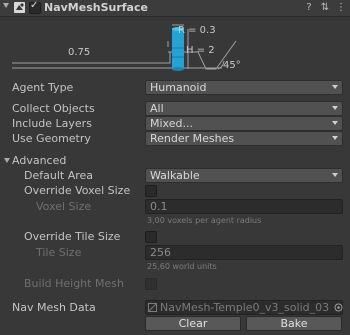 This screenshot has height=335, width=350. What do you see at coordinates (244, 175) in the screenshot?
I see `default-area-dropdown: Walkable` at bounding box center [244, 175].